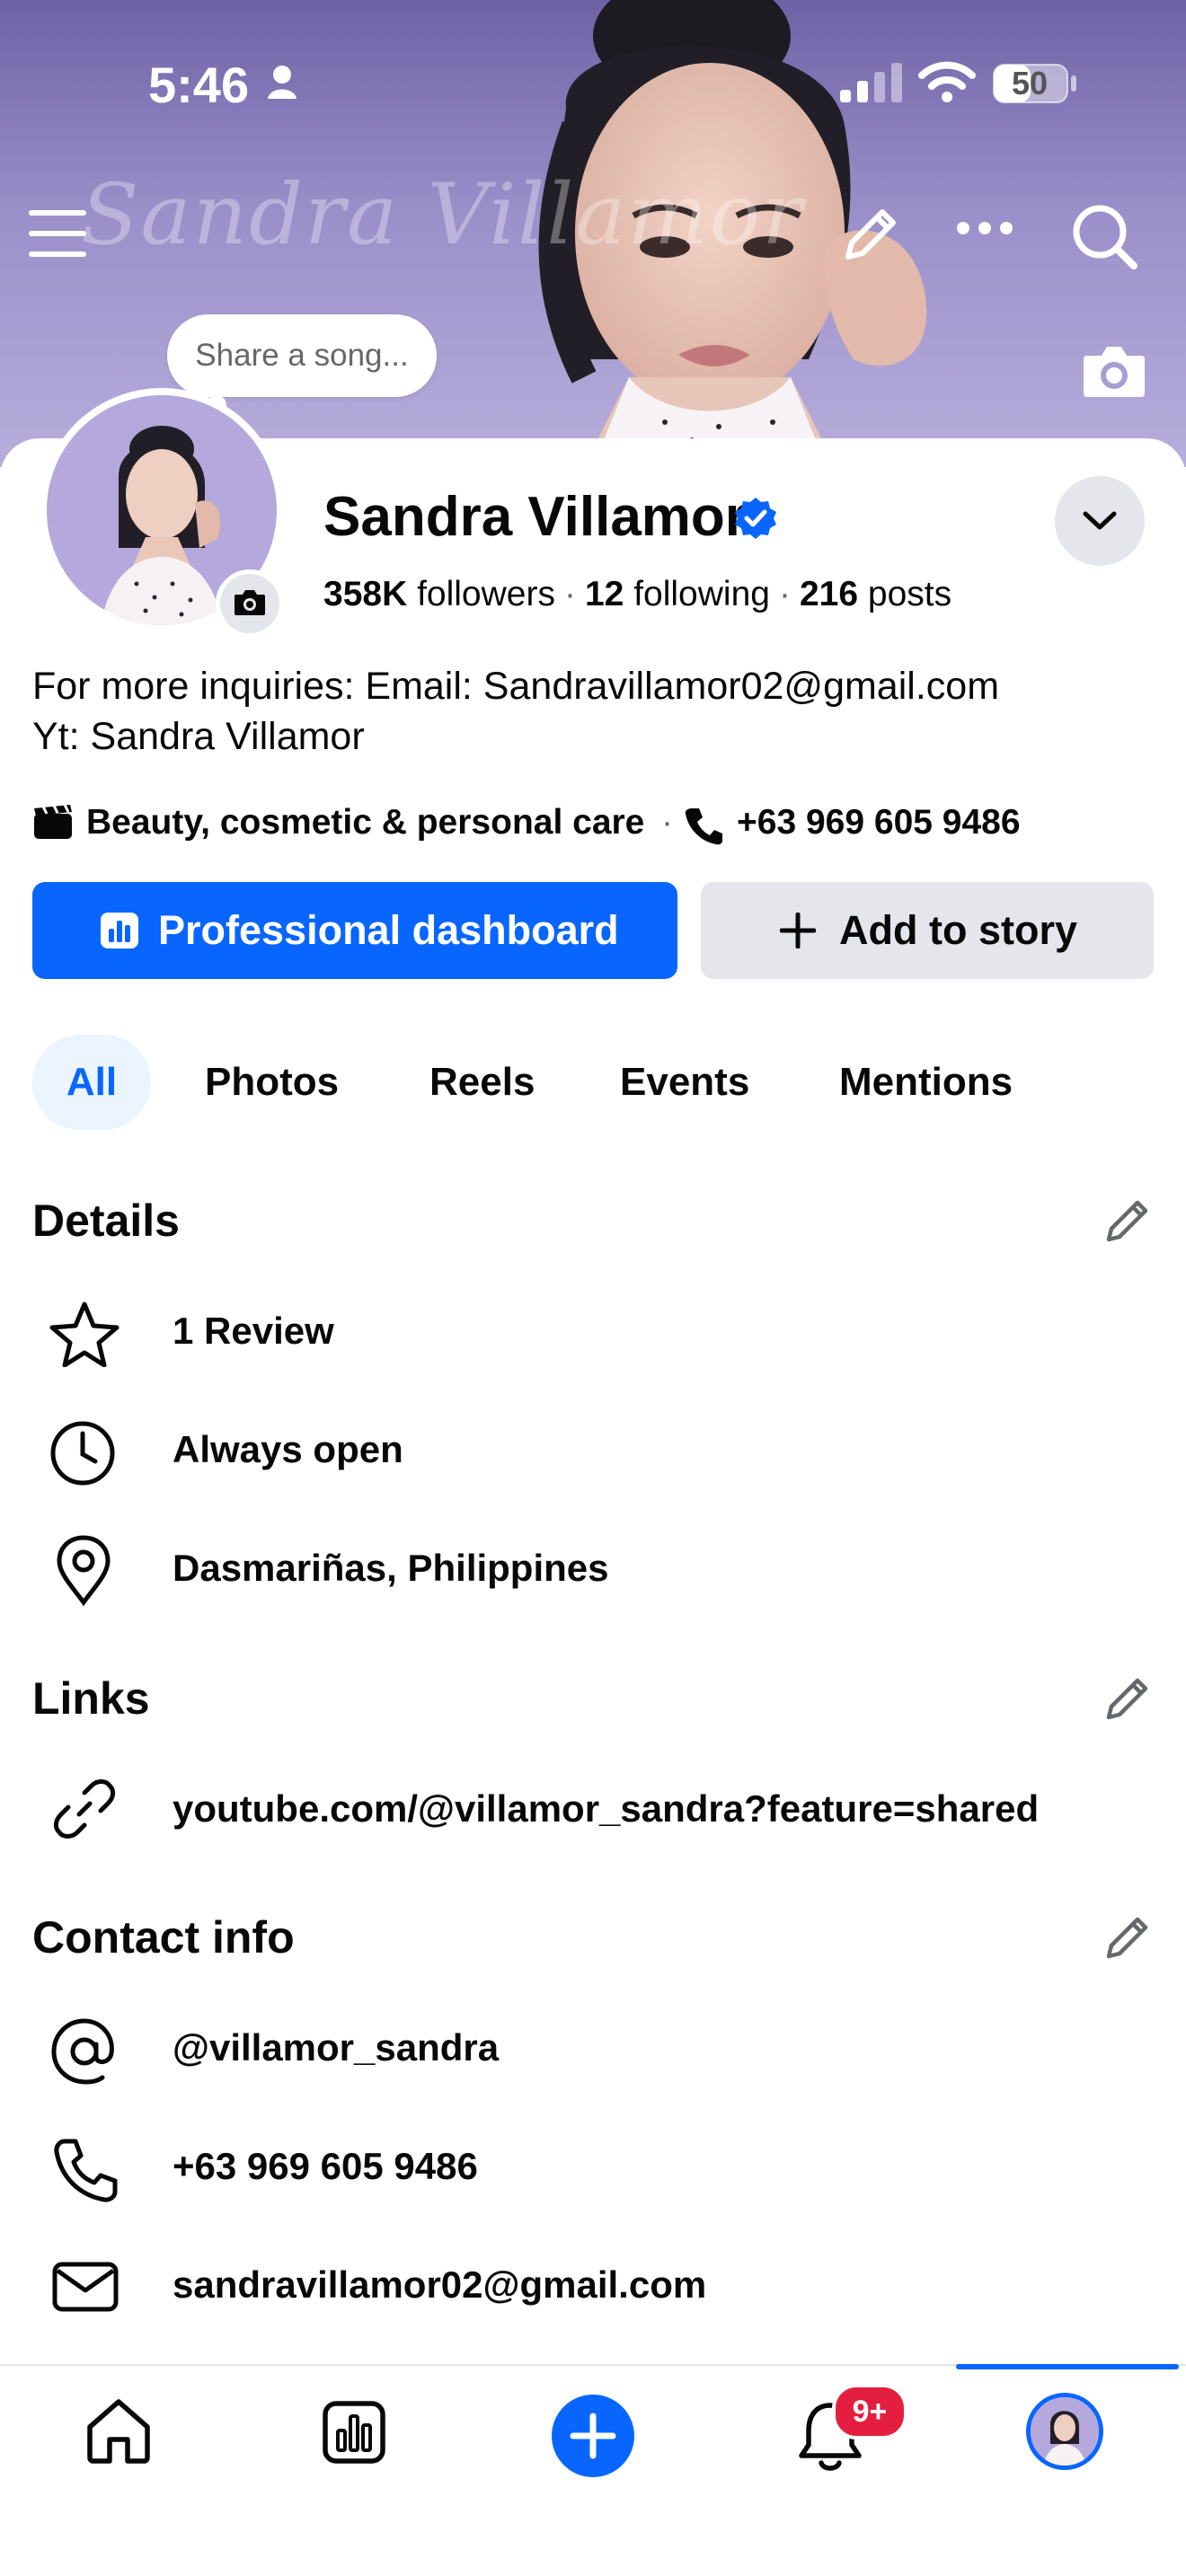  What do you see at coordinates (482, 1082) in the screenshot?
I see `tab-reels: Reels` at bounding box center [482, 1082].